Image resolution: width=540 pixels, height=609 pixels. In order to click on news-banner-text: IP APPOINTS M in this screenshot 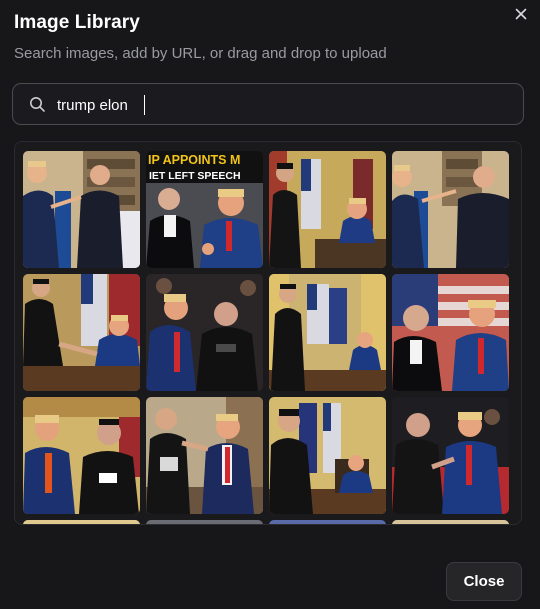, I will do `click(194, 160)`.